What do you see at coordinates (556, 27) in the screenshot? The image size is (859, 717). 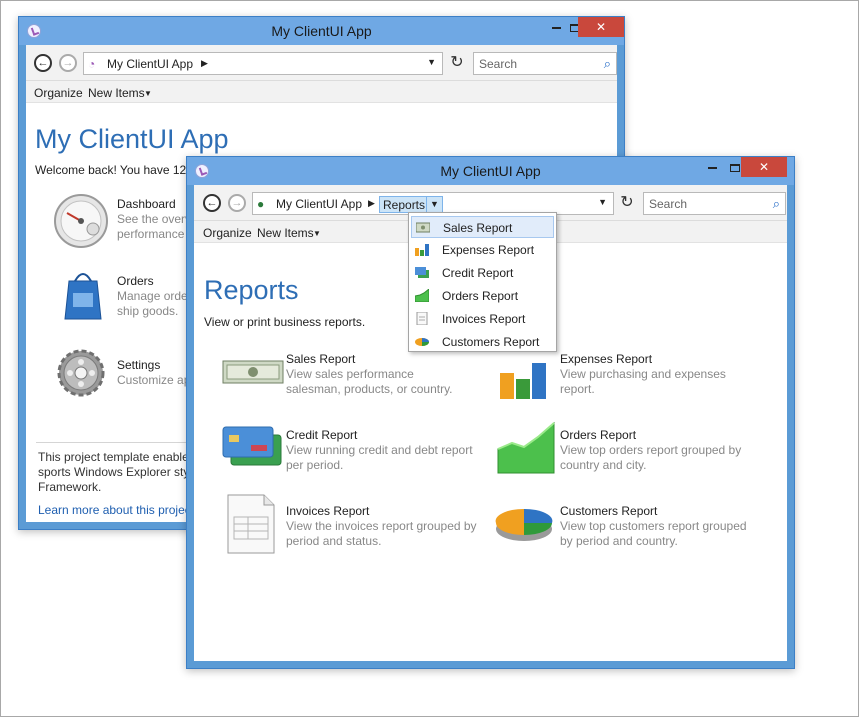 I see `minimize-icon` at bounding box center [556, 27].